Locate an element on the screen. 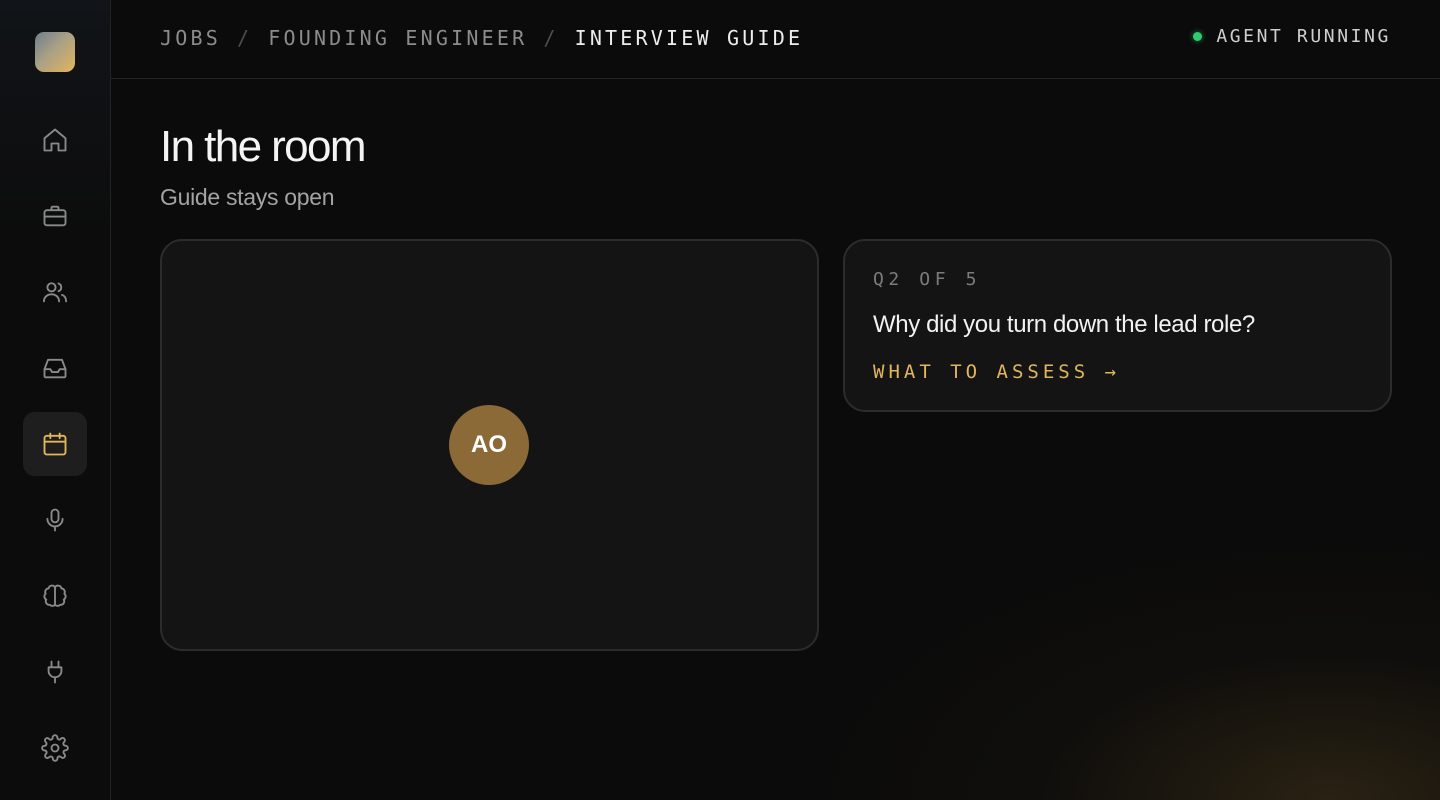 The width and height of the screenshot is (1440, 800). sidebar-item-inbox is located at coordinates (55, 368).